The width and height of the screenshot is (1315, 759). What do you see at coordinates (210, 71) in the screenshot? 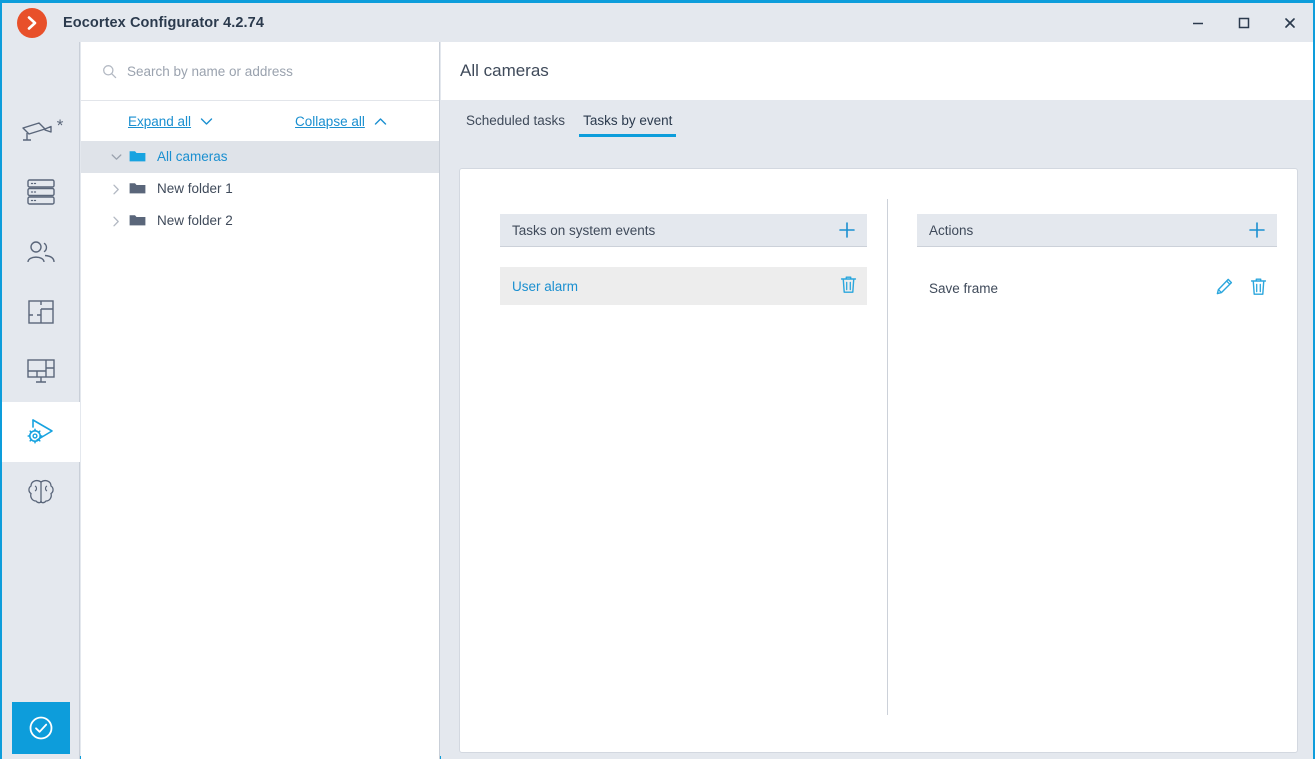
I see `search-input-placeholder: Search by name or address` at bounding box center [210, 71].